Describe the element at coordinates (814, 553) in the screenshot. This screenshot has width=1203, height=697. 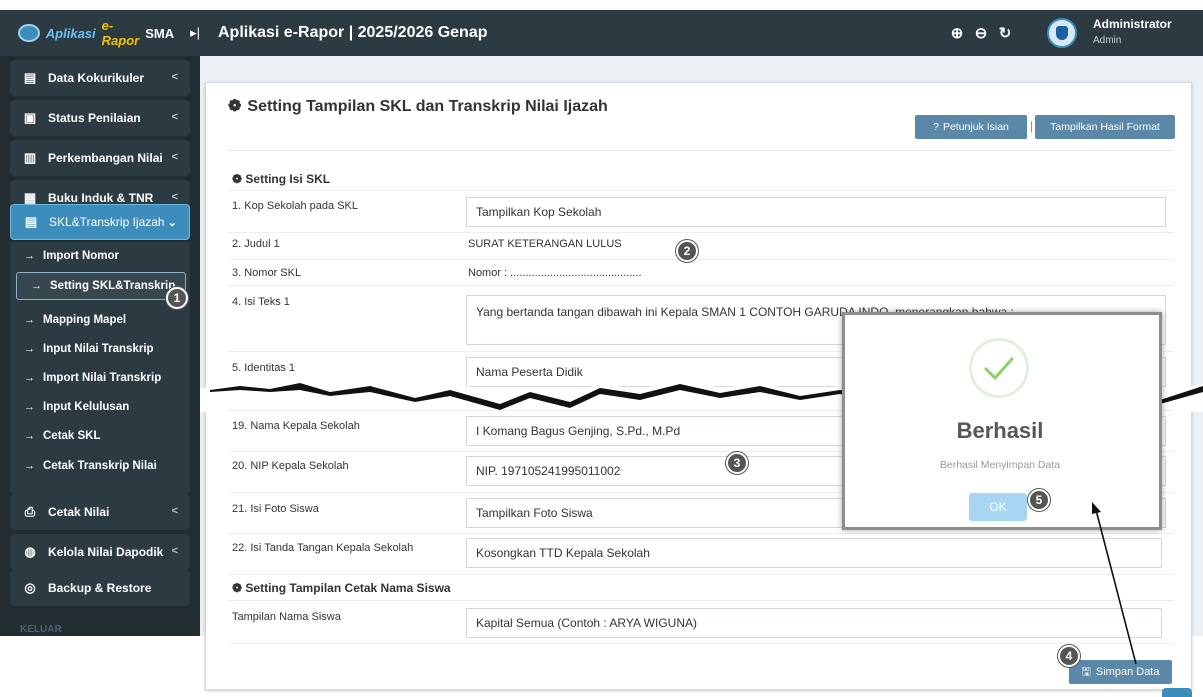
I see `ttd-kepsek-select: Kosongkan TTD Kepala Sekolah` at that location.